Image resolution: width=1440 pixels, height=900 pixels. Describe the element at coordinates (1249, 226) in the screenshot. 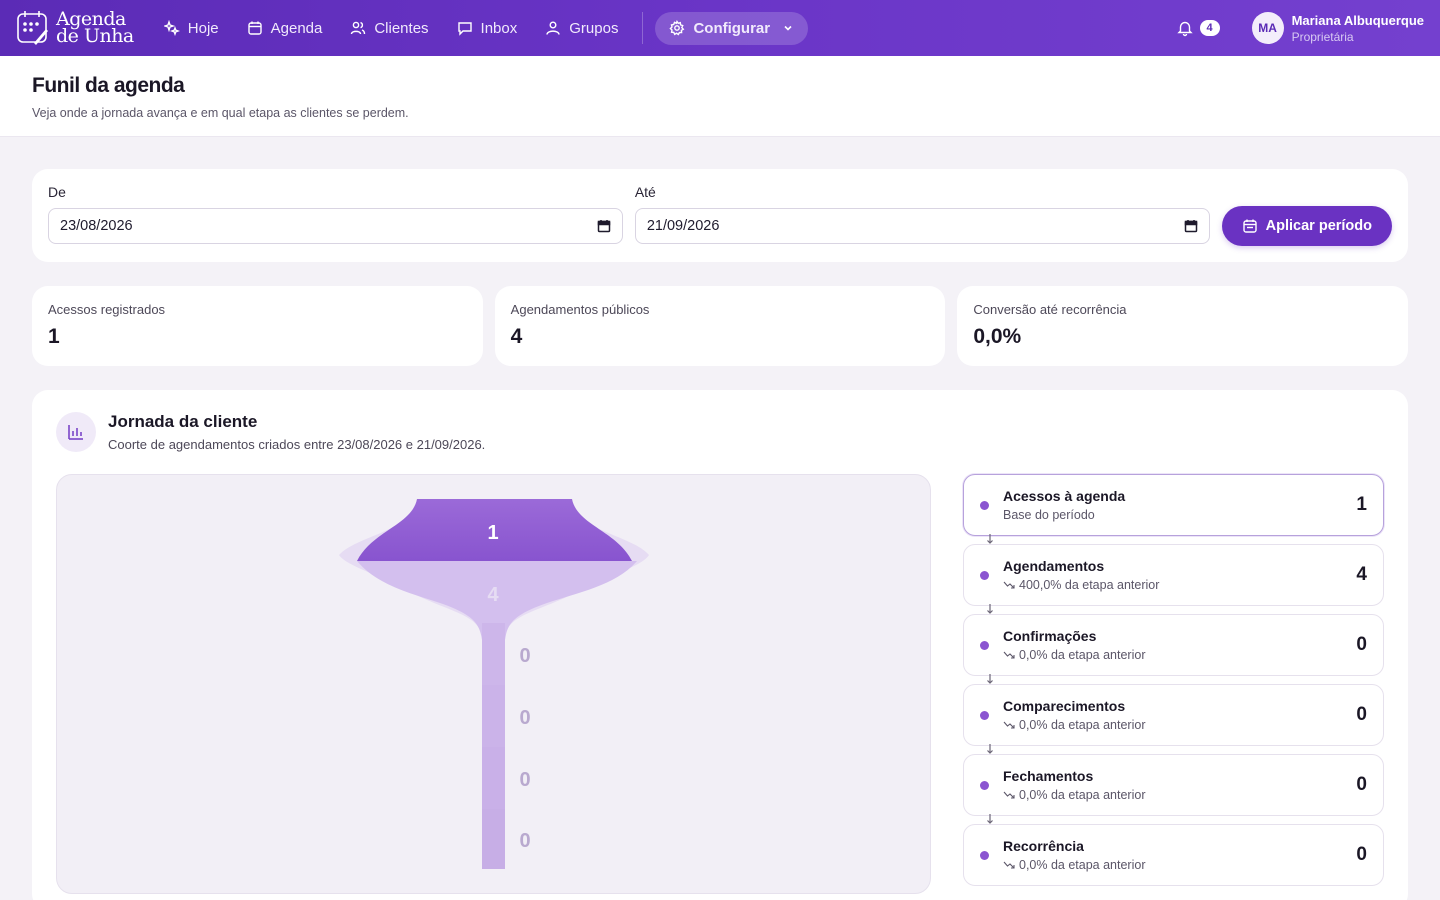

I see `calendar-icon` at that location.